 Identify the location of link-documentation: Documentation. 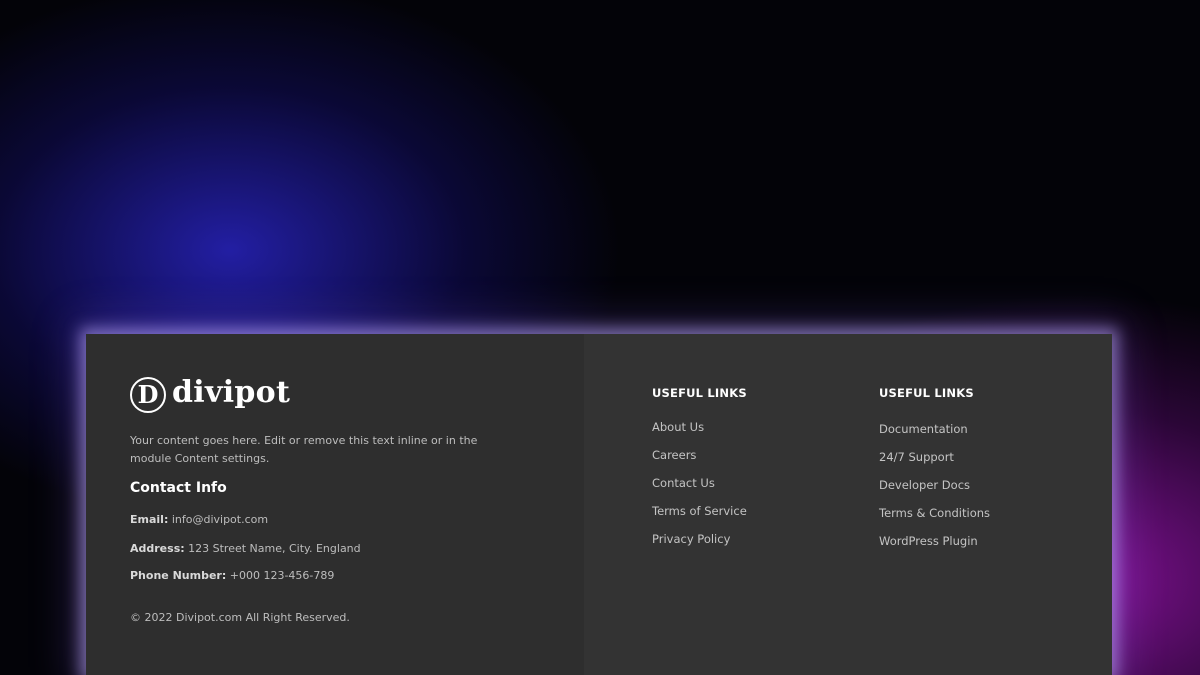
(934, 429).